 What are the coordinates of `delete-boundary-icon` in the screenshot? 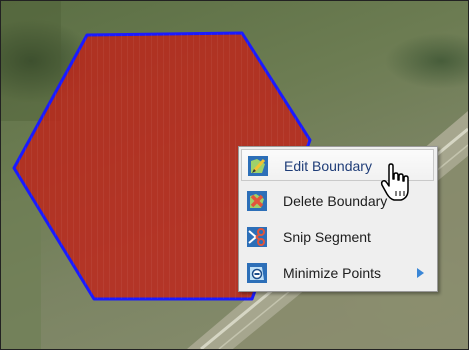 It's located at (257, 201).